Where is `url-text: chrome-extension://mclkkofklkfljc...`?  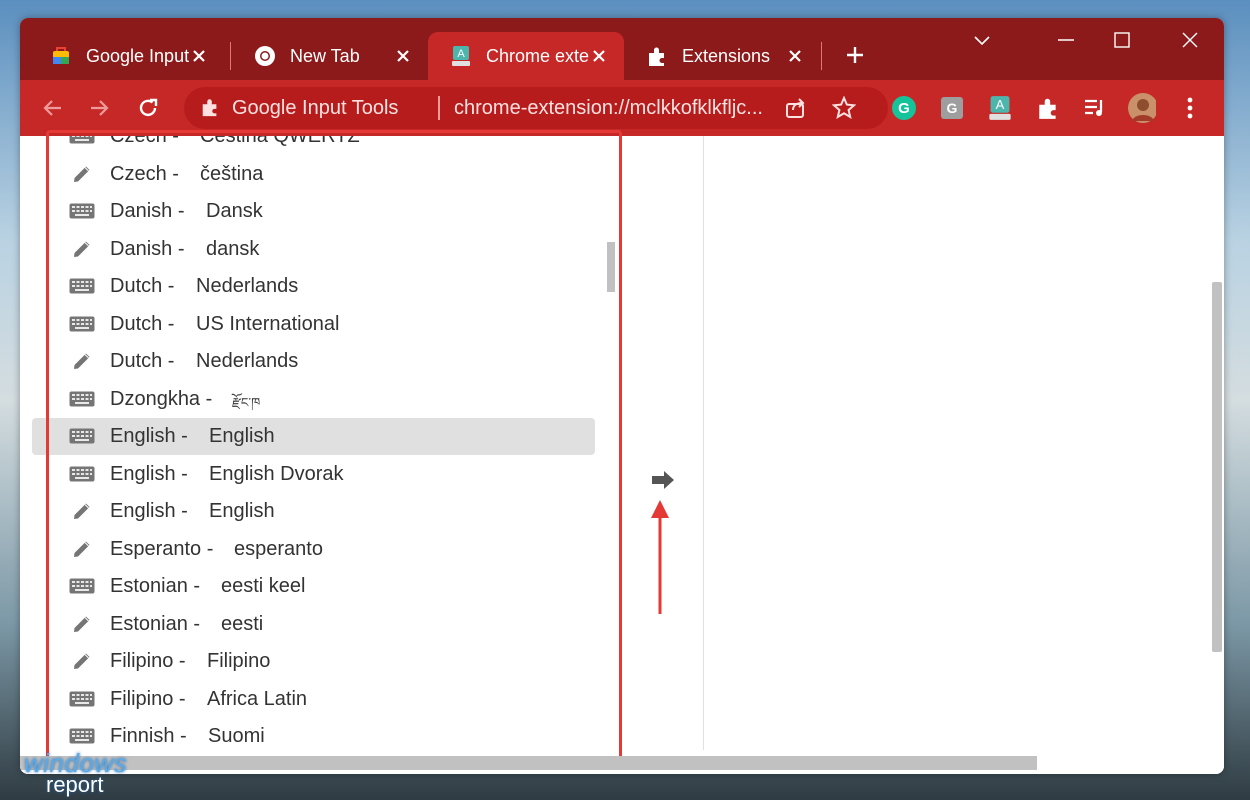
url-text: chrome-extension://mclkkofklkfljc... is located at coordinates (608, 108).